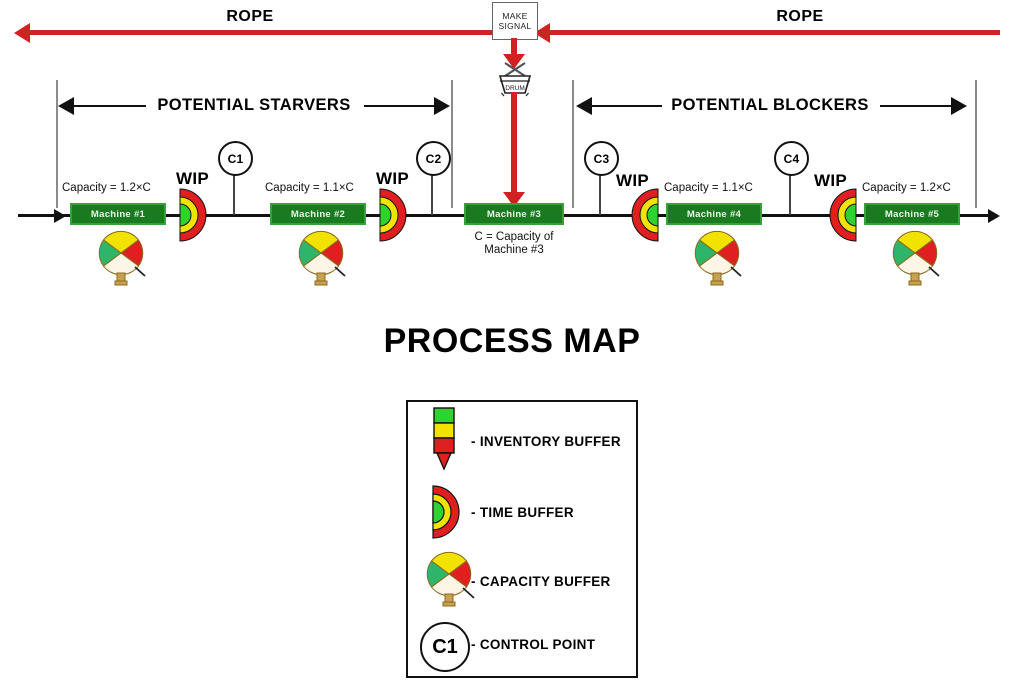 The width and height of the screenshot is (1024, 691). Describe the element at coordinates (514, 250) in the screenshot. I see `constraint-note-line2: Machine #3` at that location.